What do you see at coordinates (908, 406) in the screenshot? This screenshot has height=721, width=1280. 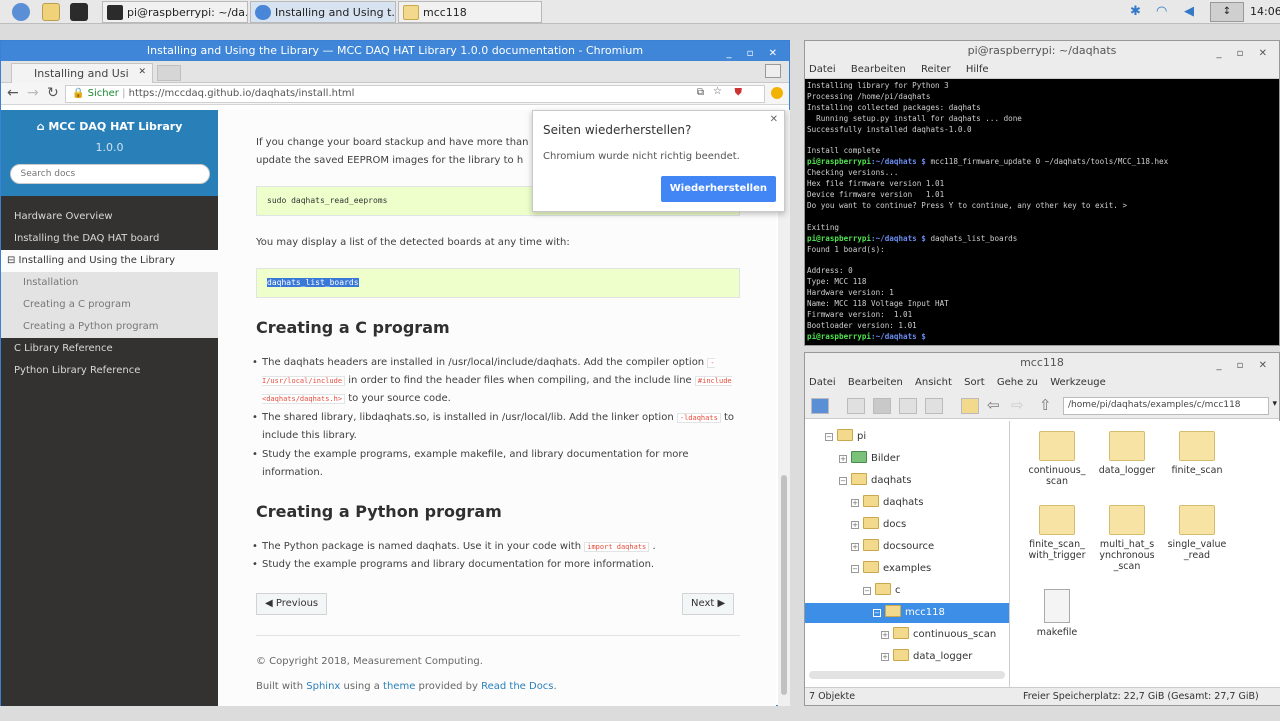 I see `compact-view-icon` at bounding box center [908, 406].